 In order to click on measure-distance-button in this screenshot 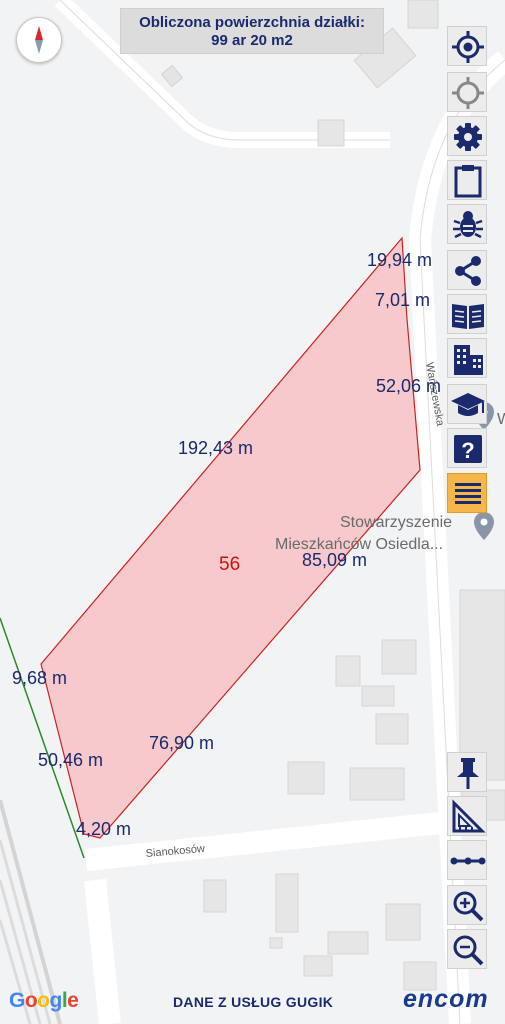, I will do `click(467, 860)`.